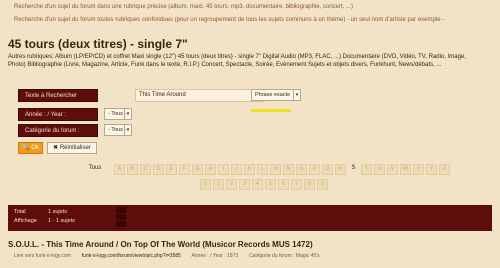 Image resolution: width=500 pixels, height=268 pixels. I want to click on alpha-digit-button: 1, so click(218, 184).